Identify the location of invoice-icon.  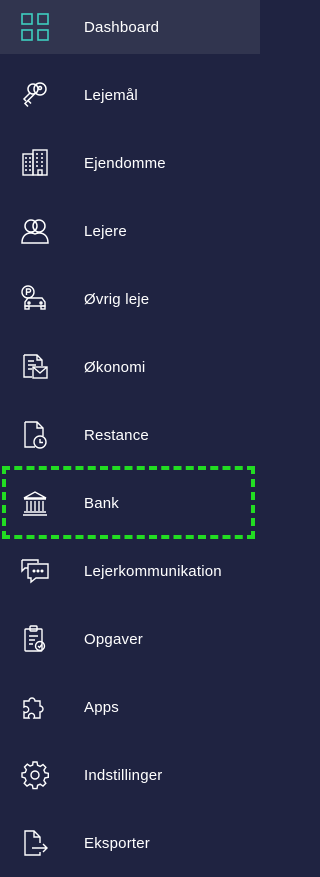
(35, 367).